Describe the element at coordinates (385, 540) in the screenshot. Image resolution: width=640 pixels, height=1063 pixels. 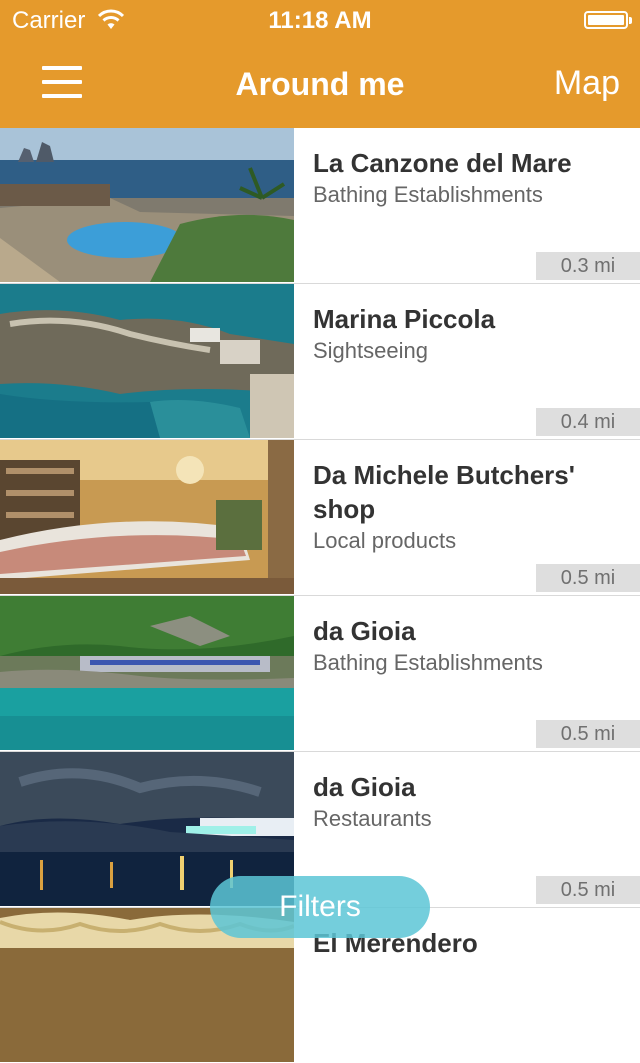
I see `place-category: Local products` at that location.